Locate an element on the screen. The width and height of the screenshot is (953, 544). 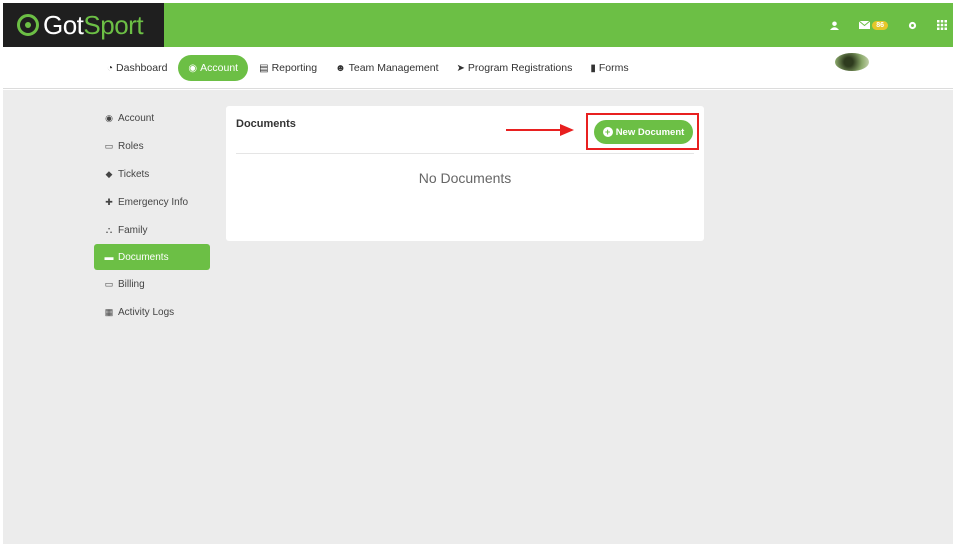
documents-panel: Documents + New Document No Documents is located at coordinates (465, 173).